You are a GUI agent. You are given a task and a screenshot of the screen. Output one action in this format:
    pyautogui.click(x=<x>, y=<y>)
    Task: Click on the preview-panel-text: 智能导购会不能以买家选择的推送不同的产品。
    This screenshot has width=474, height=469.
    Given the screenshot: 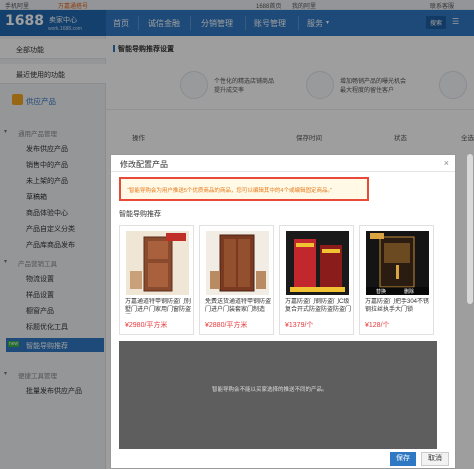 What is the action you would take?
    pyautogui.click(x=270, y=390)
    